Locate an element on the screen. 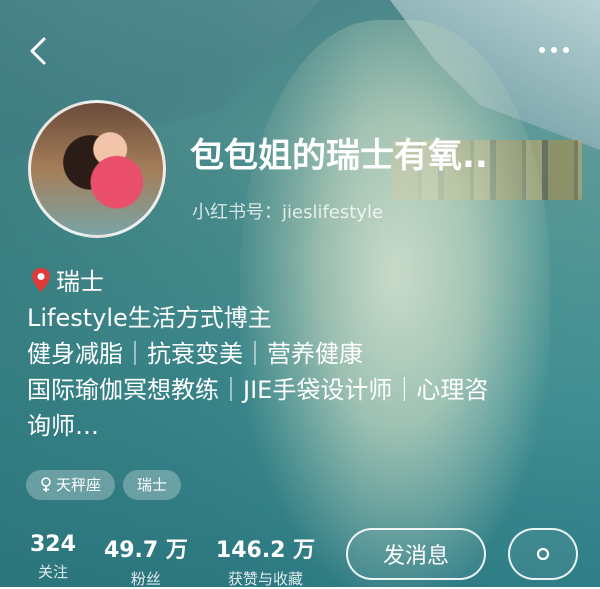 This screenshot has width=600, height=589. settings-button is located at coordinates (543, 554).